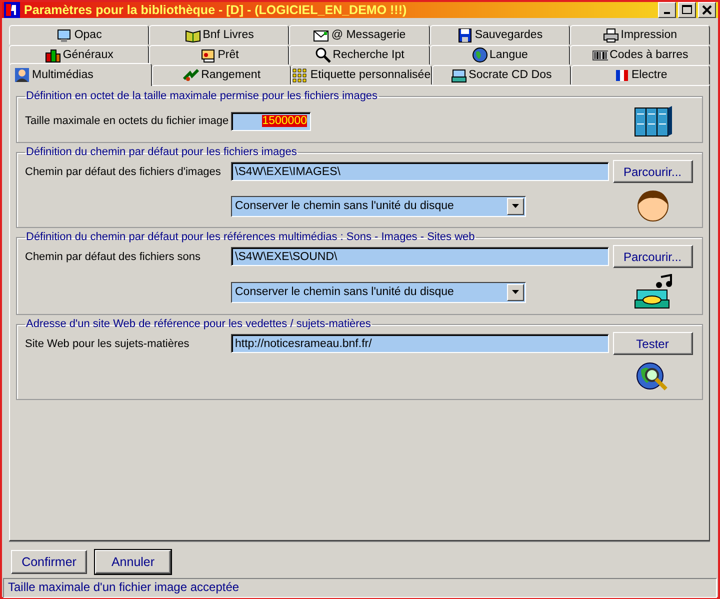 The width and height of the screenshot is (720, 599). Describe the element at coordinates (64, 35) in the screenshot. I see `monitor-icon` at that location.